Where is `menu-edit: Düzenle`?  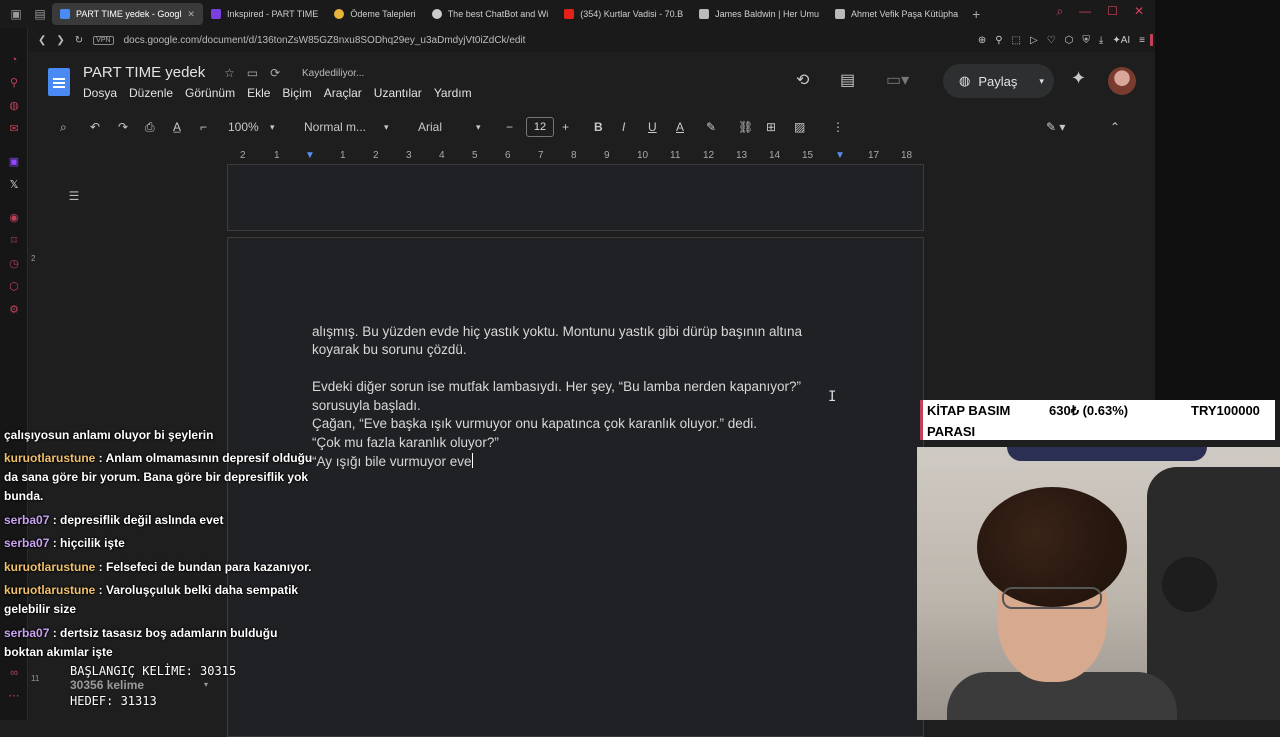
menu-edit: Düzenle is located at coordinates (151, 93).